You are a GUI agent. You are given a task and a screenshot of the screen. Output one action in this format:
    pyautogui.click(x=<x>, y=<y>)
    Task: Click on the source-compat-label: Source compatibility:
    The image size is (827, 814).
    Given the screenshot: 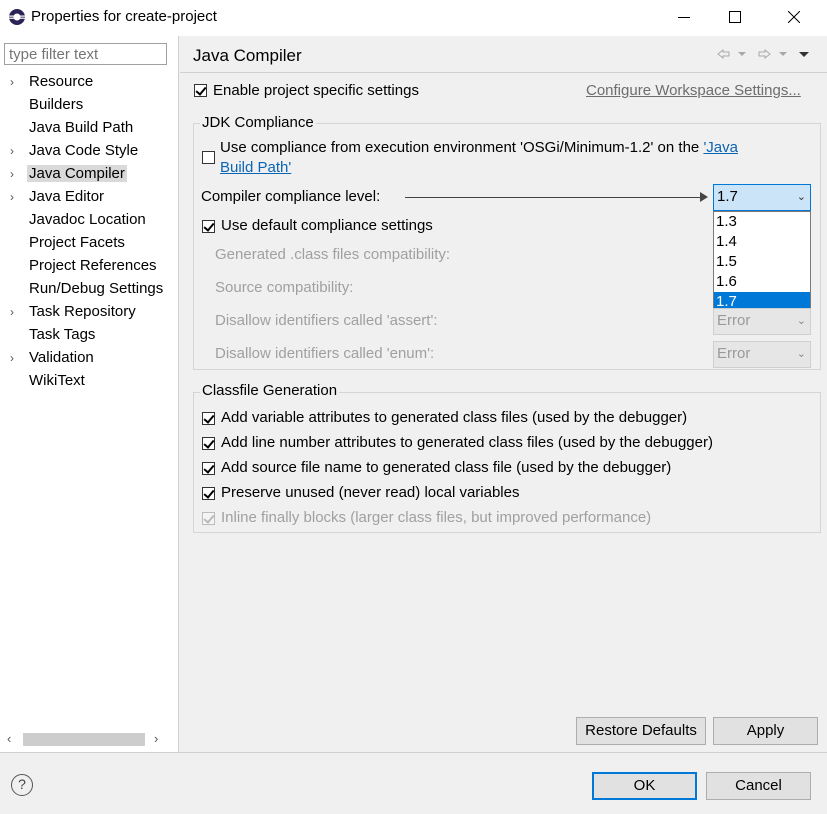 What is the action you would take?
    pyautogui.click(x=284, y=287)
    